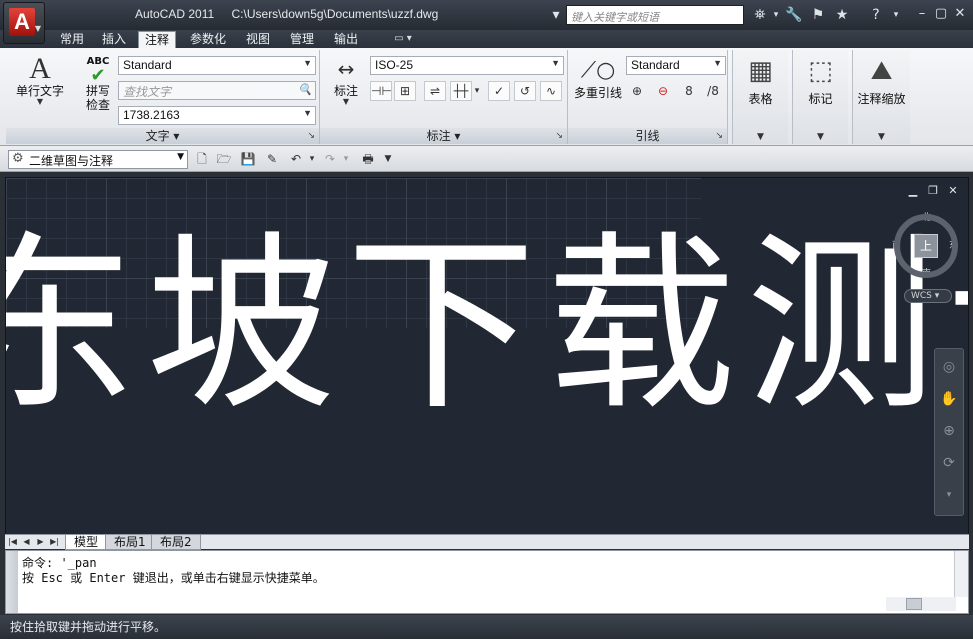 The height and width of the screenshot is (639, 973). Describe the element at coordinates (435, 91) in the screenshot. I see `dim-adjust-space-icon: ⇌` at that location.